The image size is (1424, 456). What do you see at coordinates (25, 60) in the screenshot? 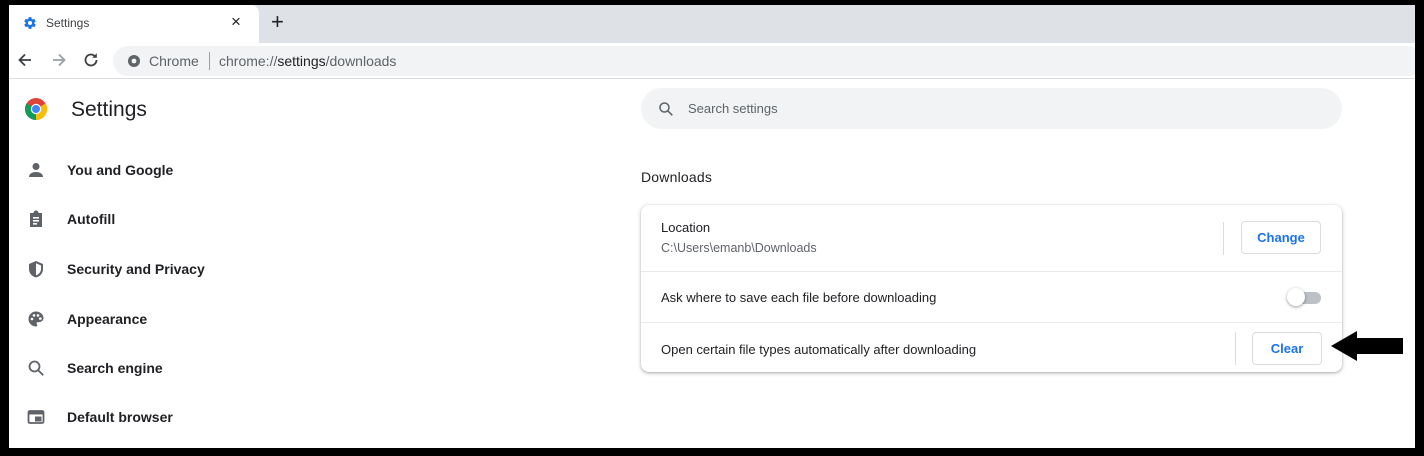
I see `back-arrow-icon` at bounding box center [25, 60].